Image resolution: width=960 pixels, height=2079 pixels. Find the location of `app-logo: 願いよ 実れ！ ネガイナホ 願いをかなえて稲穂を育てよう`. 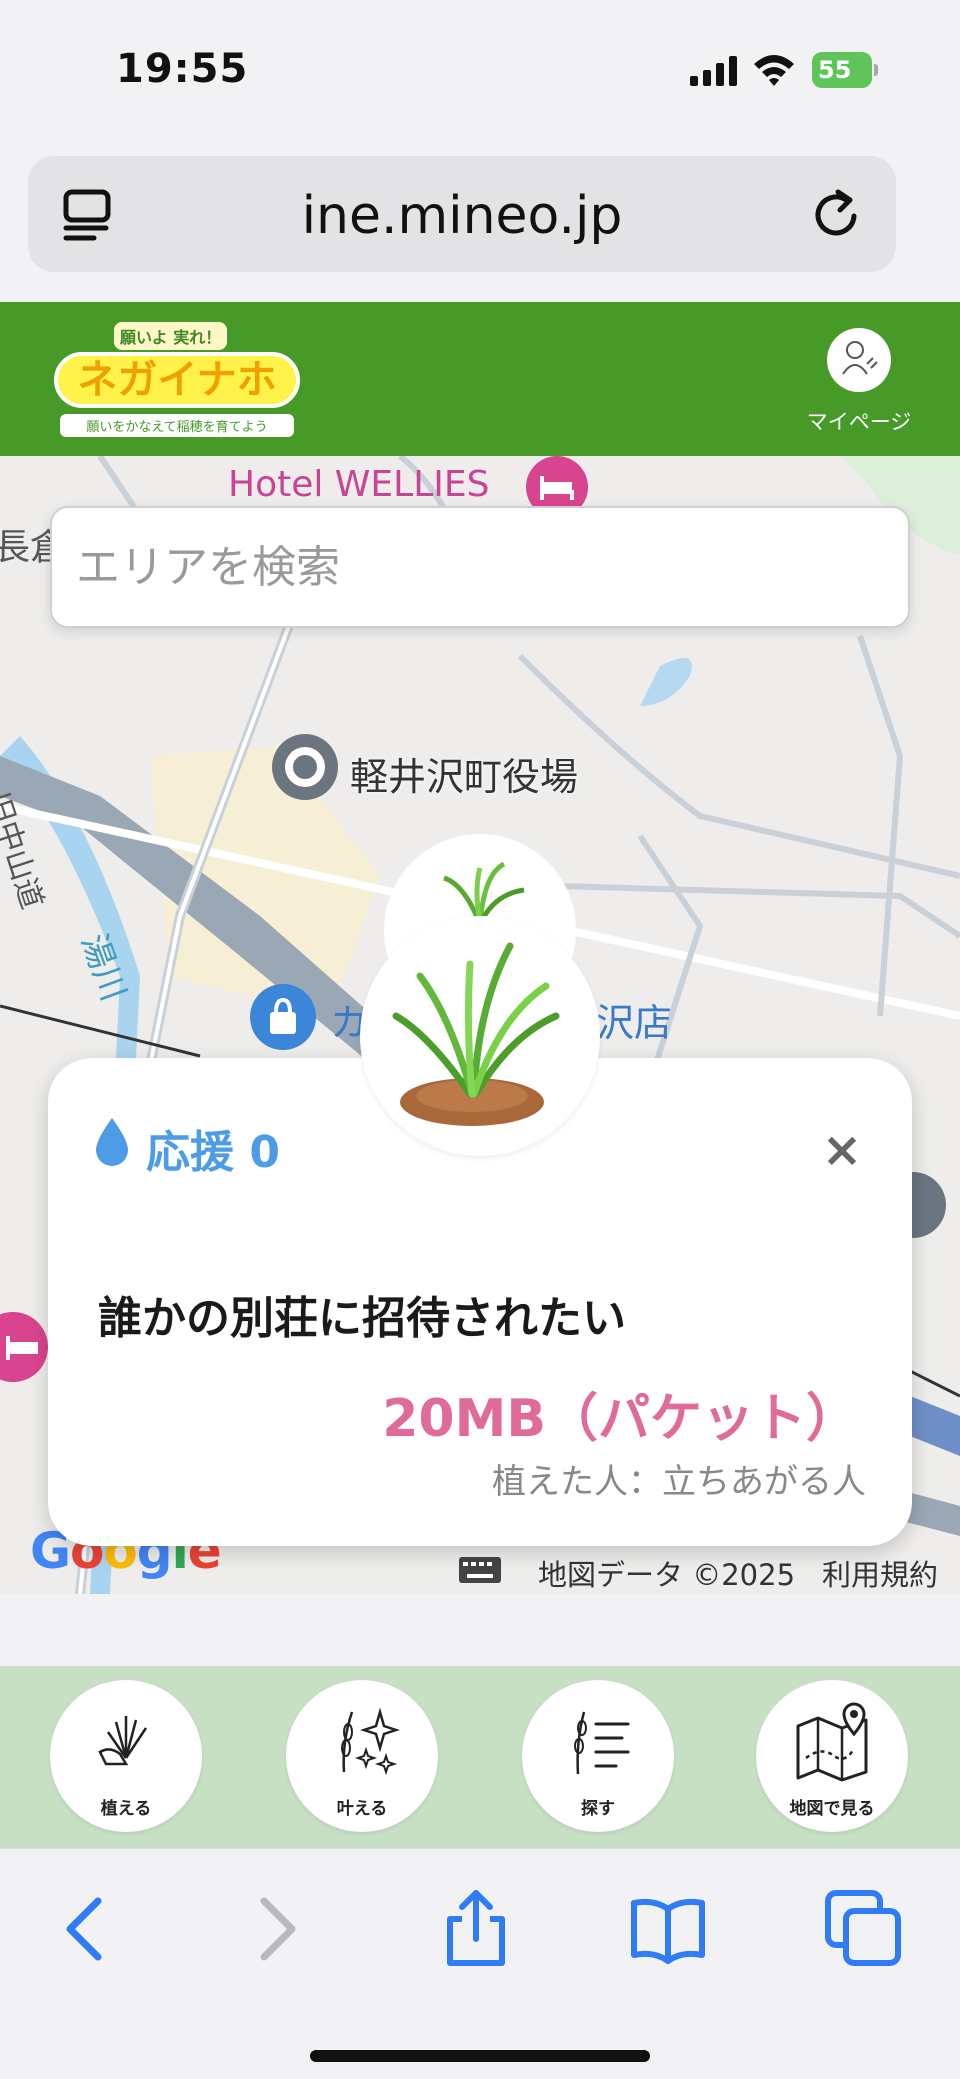

app-logo: 願いよ 実れ！ ネガイナホ 願いをかなえて稲穂を育てよう is located at coordinates (177, 380).